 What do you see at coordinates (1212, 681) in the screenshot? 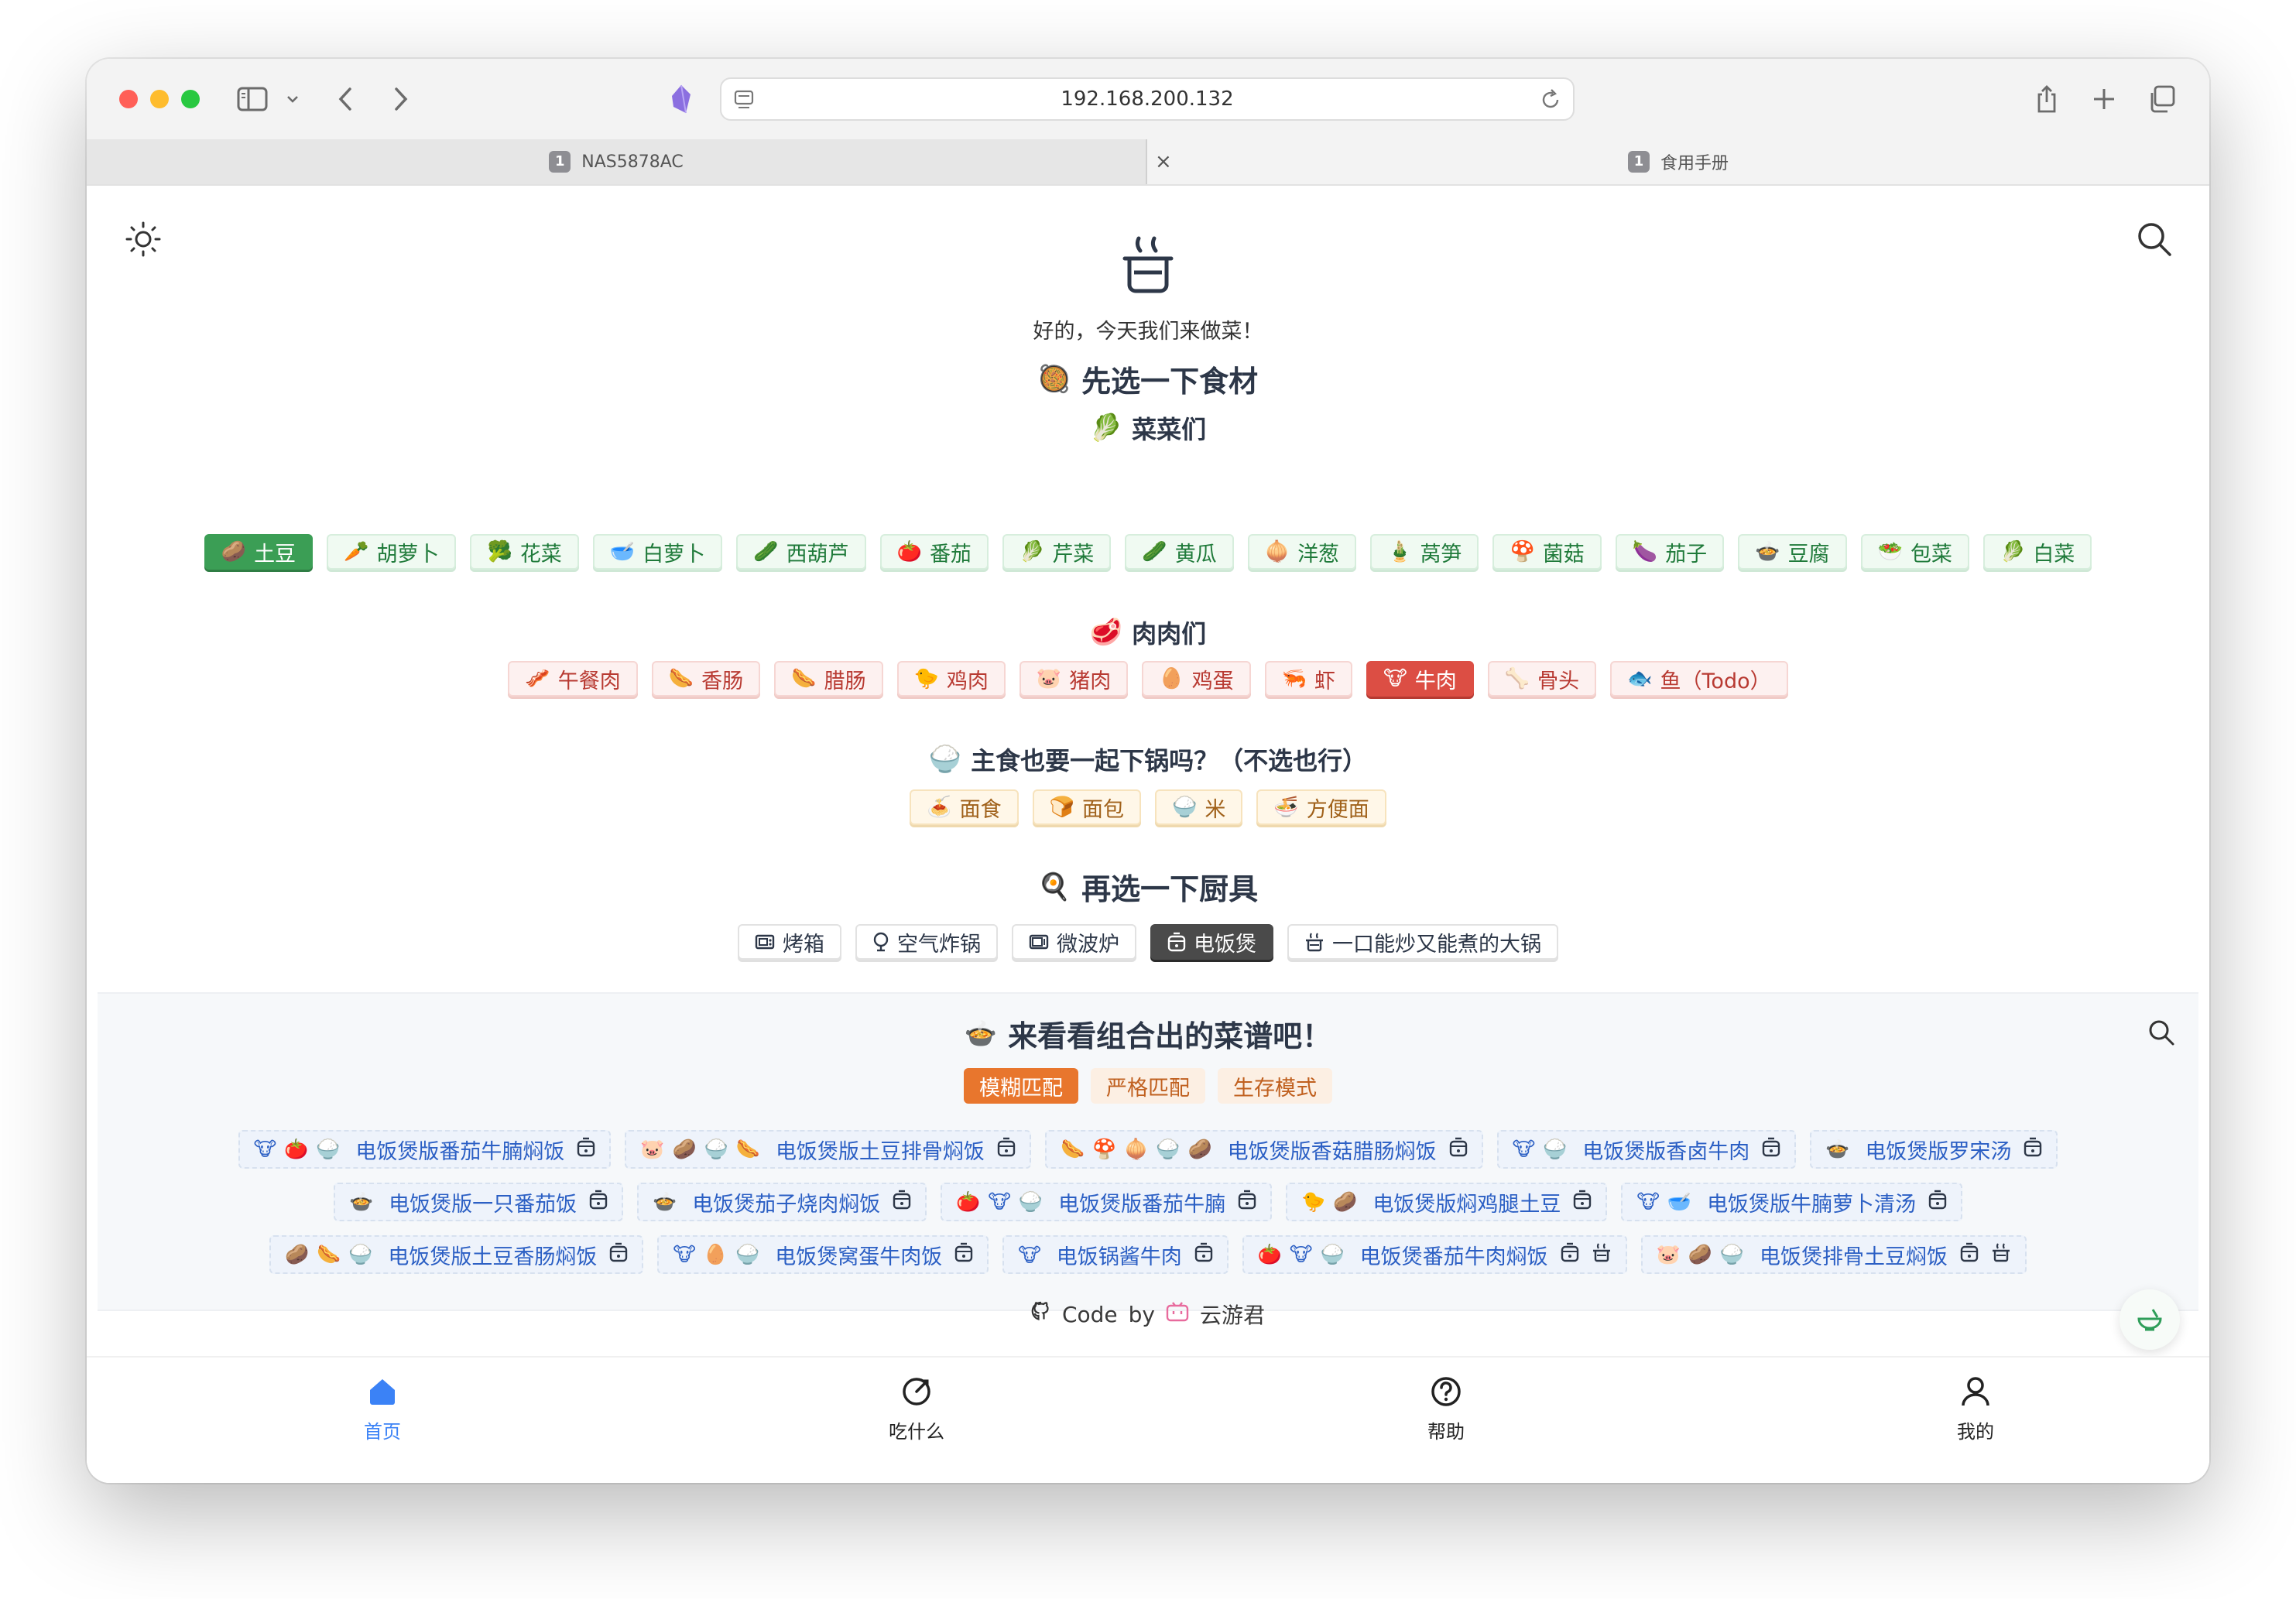
I see `meat-label: 鸡蛋` at bounding box center [1212, 681].